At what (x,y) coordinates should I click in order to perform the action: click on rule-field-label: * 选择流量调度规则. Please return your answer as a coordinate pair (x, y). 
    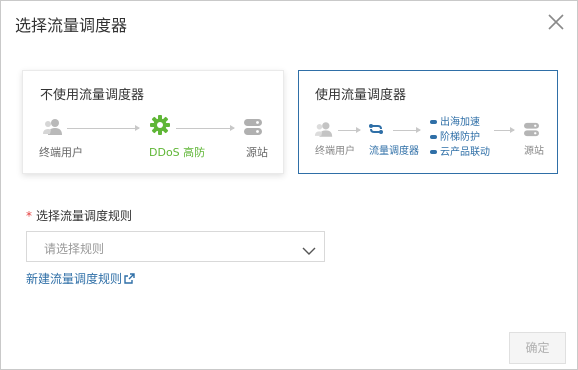
    Looking at the image, I should click on (79, 215).